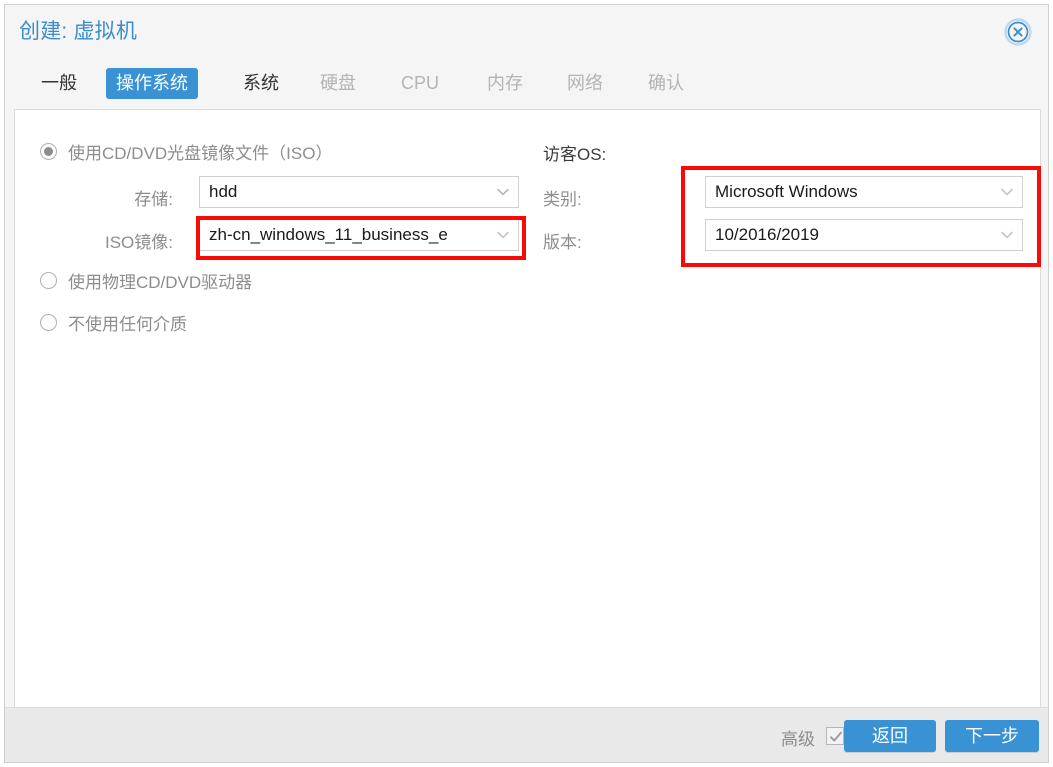 This screenshot has width=1053, height=767. I want to click on os-type-select: Microsoft Windows, so click(864, 192).